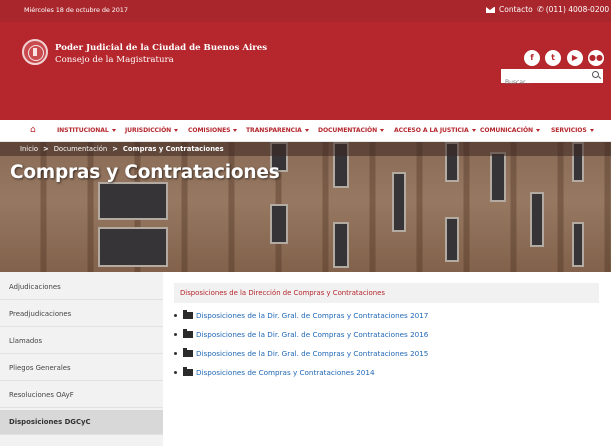 The width and height of the screenshot is (611, 446). What do you see at coordinates (435, 130) in the screenshot?
I see `nav-item-acceso-justicia: ACCESO A LA JUSTICIA` at bounding box center [435, 130].